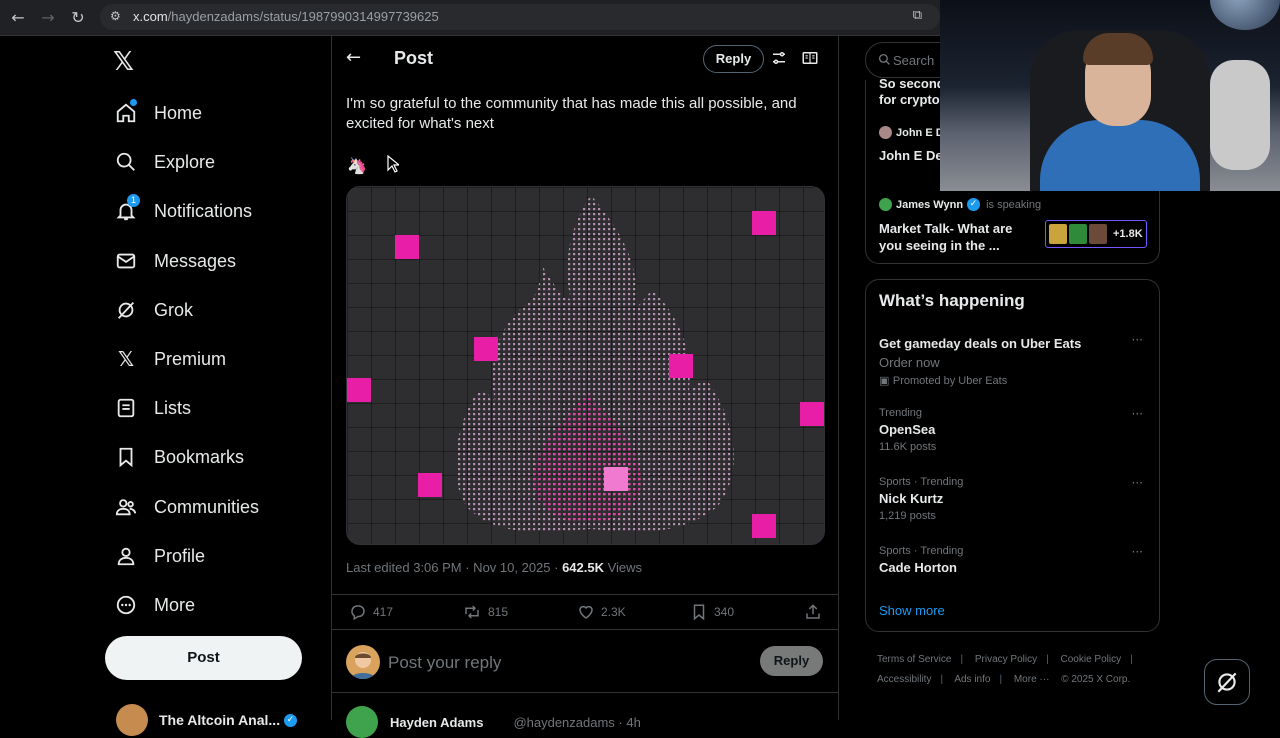 This screenshot has width=1280, height=738. I want to click on cookie-link: Cookie Policy, so click(1091, 659).